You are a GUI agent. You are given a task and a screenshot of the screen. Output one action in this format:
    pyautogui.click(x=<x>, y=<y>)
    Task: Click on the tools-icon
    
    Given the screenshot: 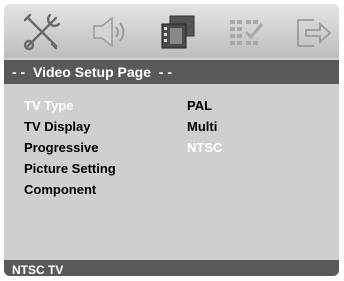 What is the action you would take?
    pyautogui.click(x=42, y=32)
    